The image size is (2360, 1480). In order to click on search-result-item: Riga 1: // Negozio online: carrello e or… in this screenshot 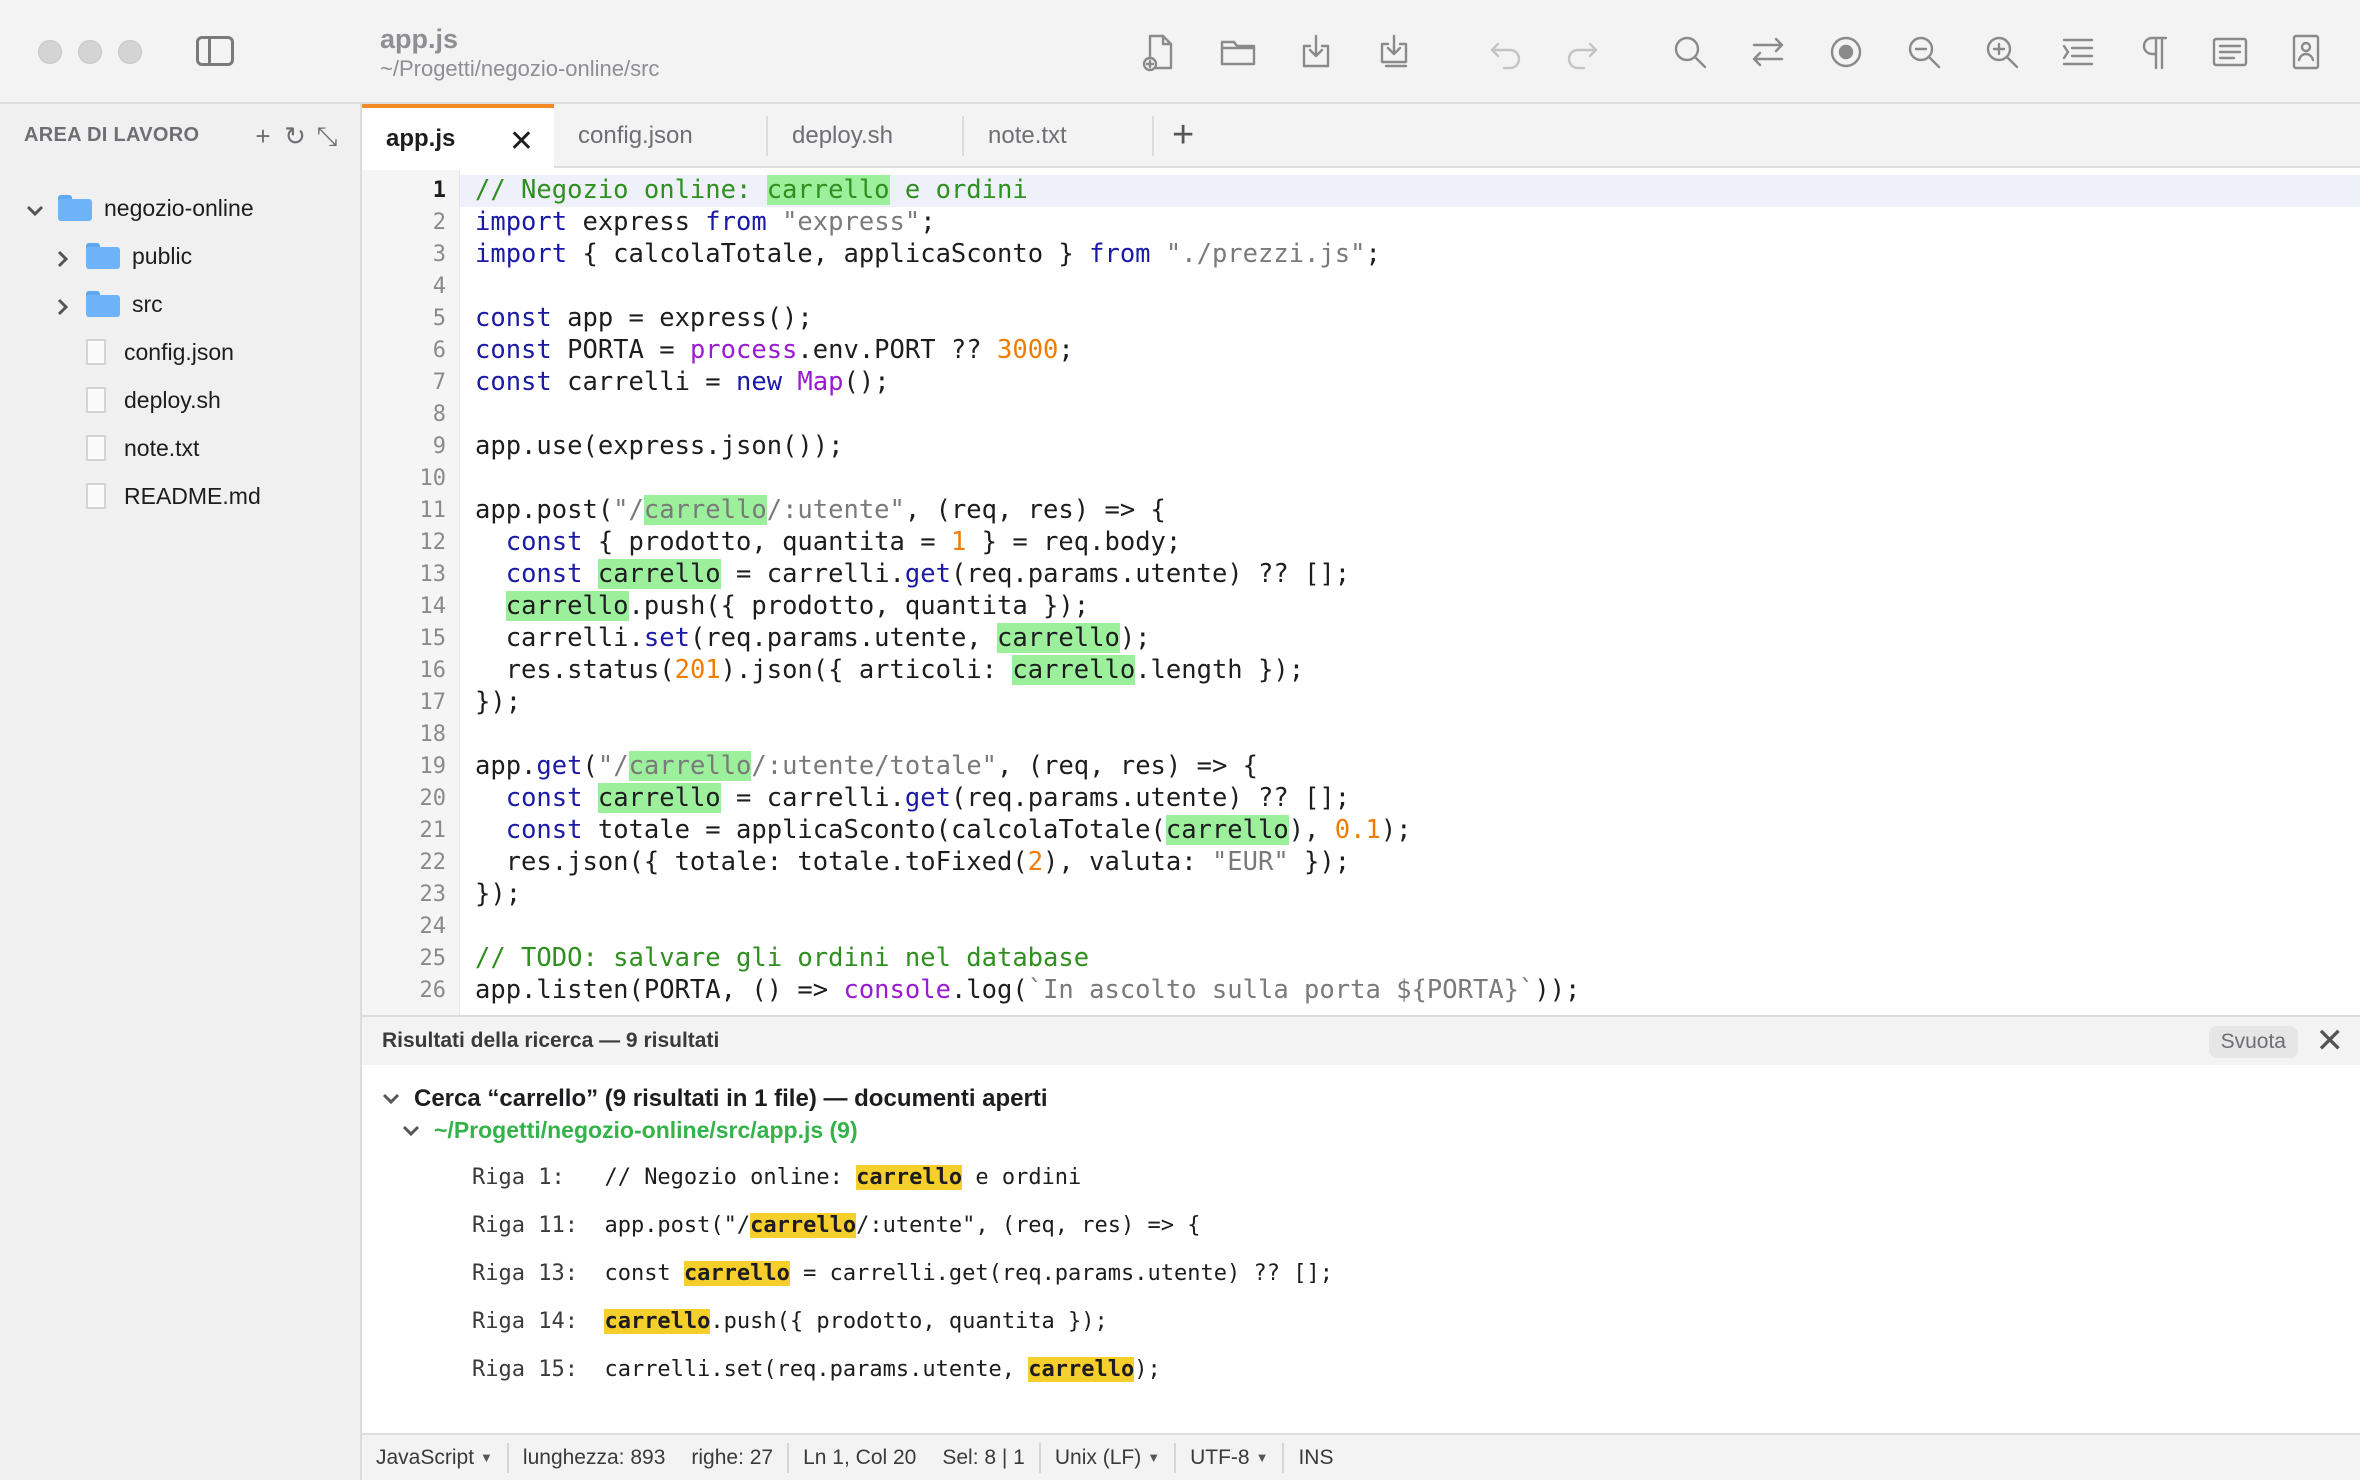, I will do `click(776, 1177)`.